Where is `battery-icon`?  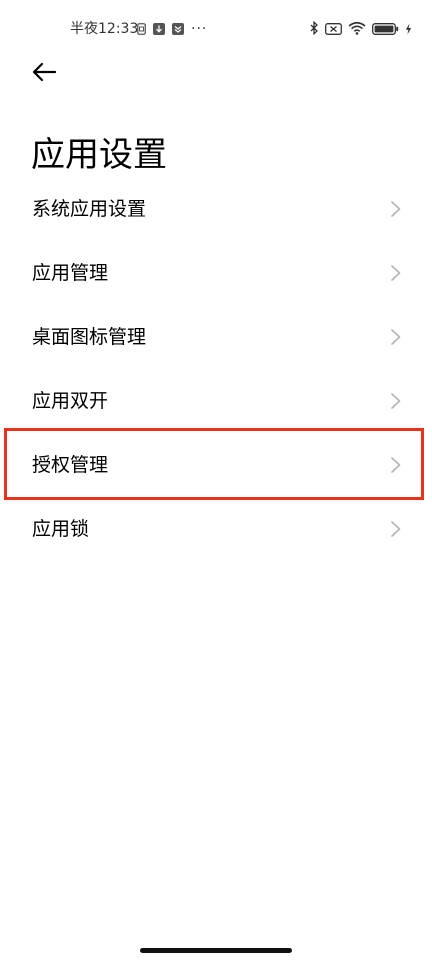 battery-icon is located at coordinates (385, 29).